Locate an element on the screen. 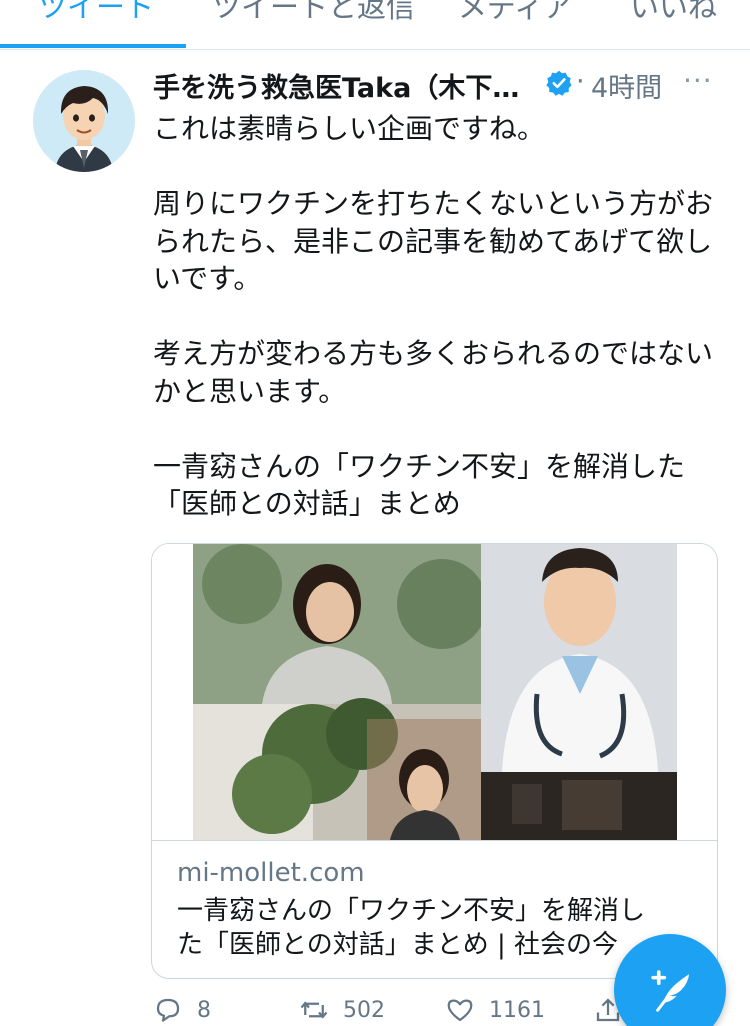 This screenshot has height=1026, width=750. card-title-line: 一青窈さんの「ワクチン不安」を解消し is located at coordinates (411, 911).